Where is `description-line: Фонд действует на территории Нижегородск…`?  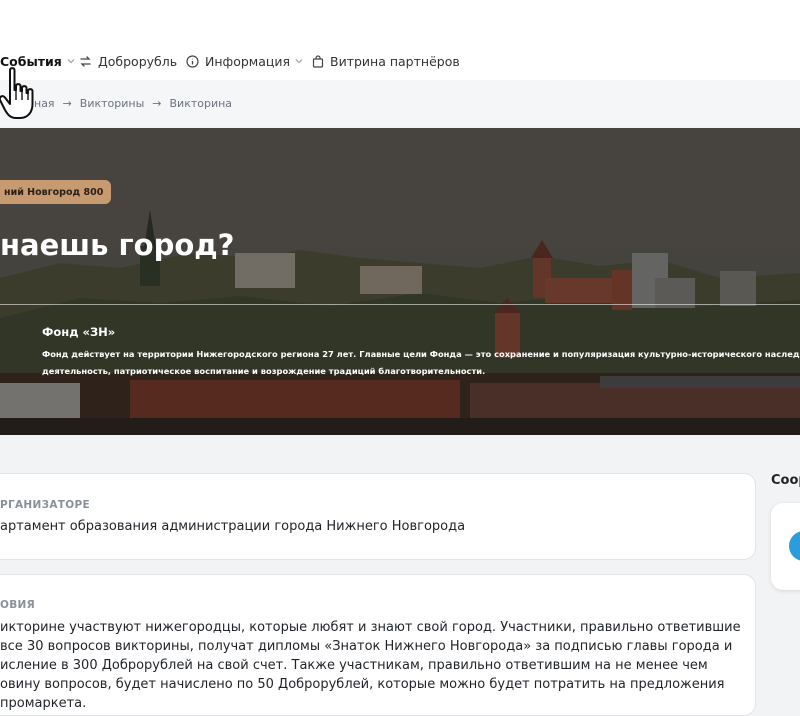 description-line: Фонд действует на территории Нижегородск… is located at coordinates (421, 354).